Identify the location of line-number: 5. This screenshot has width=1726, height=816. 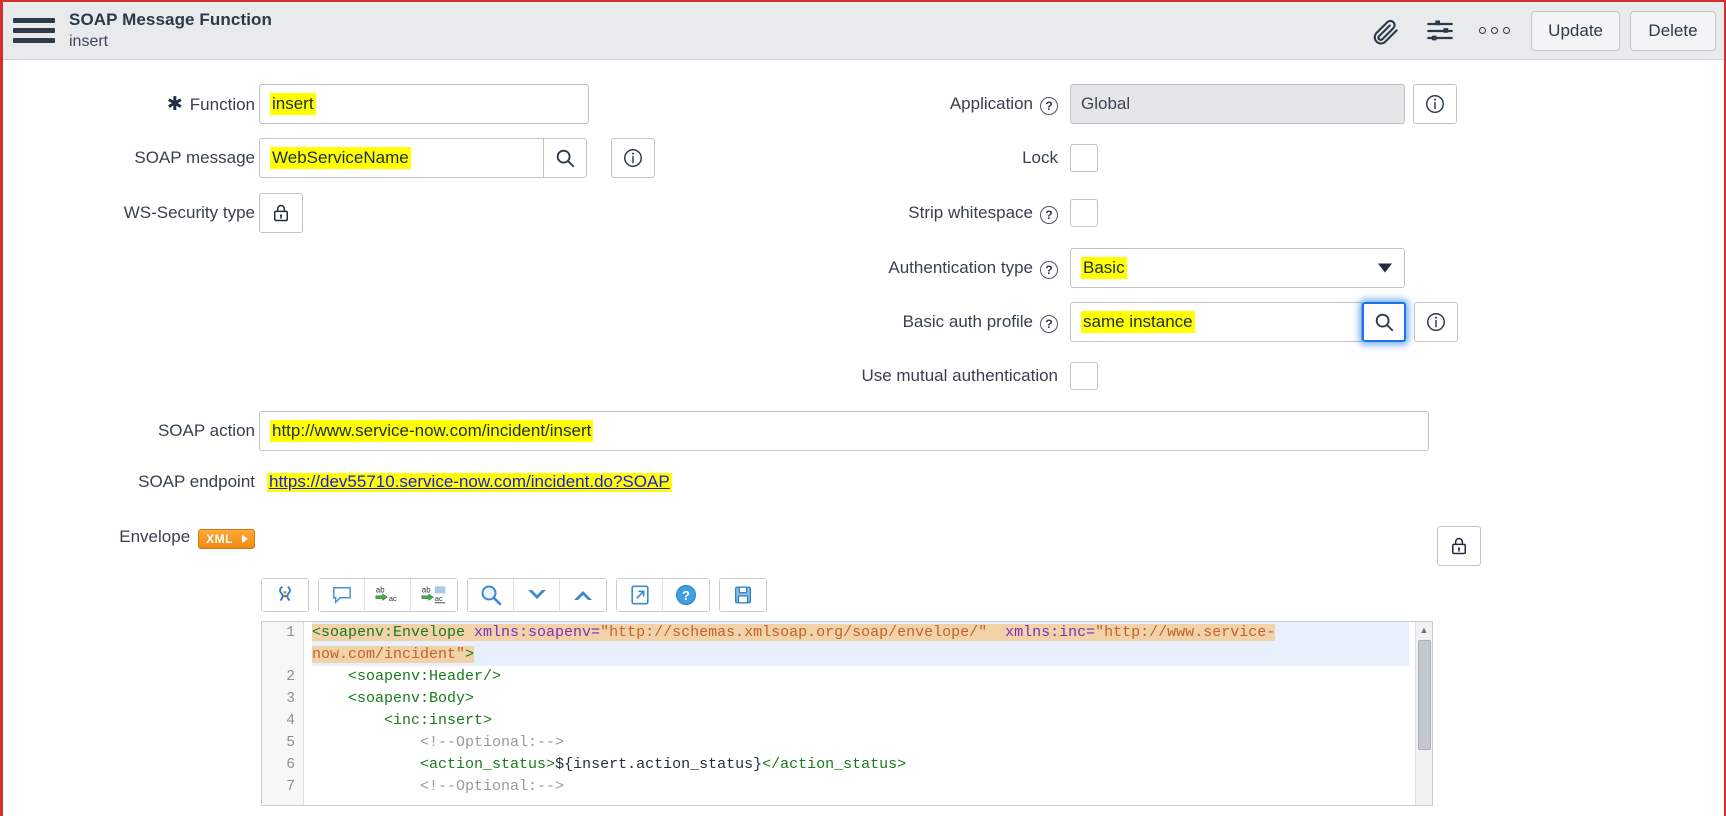
(290, 743).